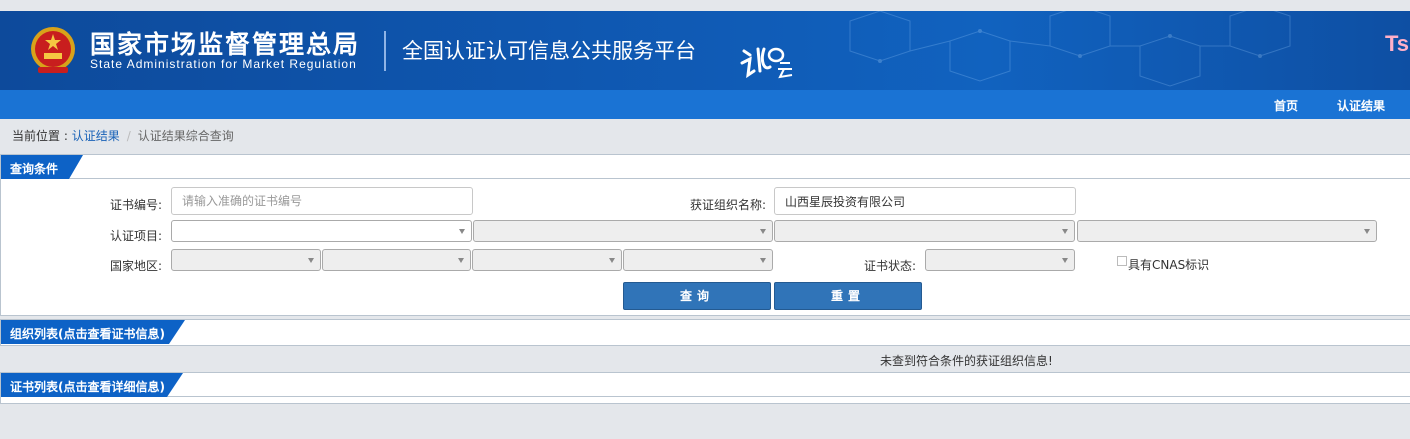 The height and width of the screenshot is (439, 1410). I want to click on main-nav: 首页 认证结果, so click(705, 104).